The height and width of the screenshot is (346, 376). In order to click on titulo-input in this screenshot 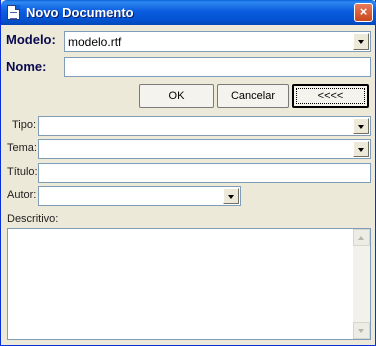, I will do `click(204, 173)`.